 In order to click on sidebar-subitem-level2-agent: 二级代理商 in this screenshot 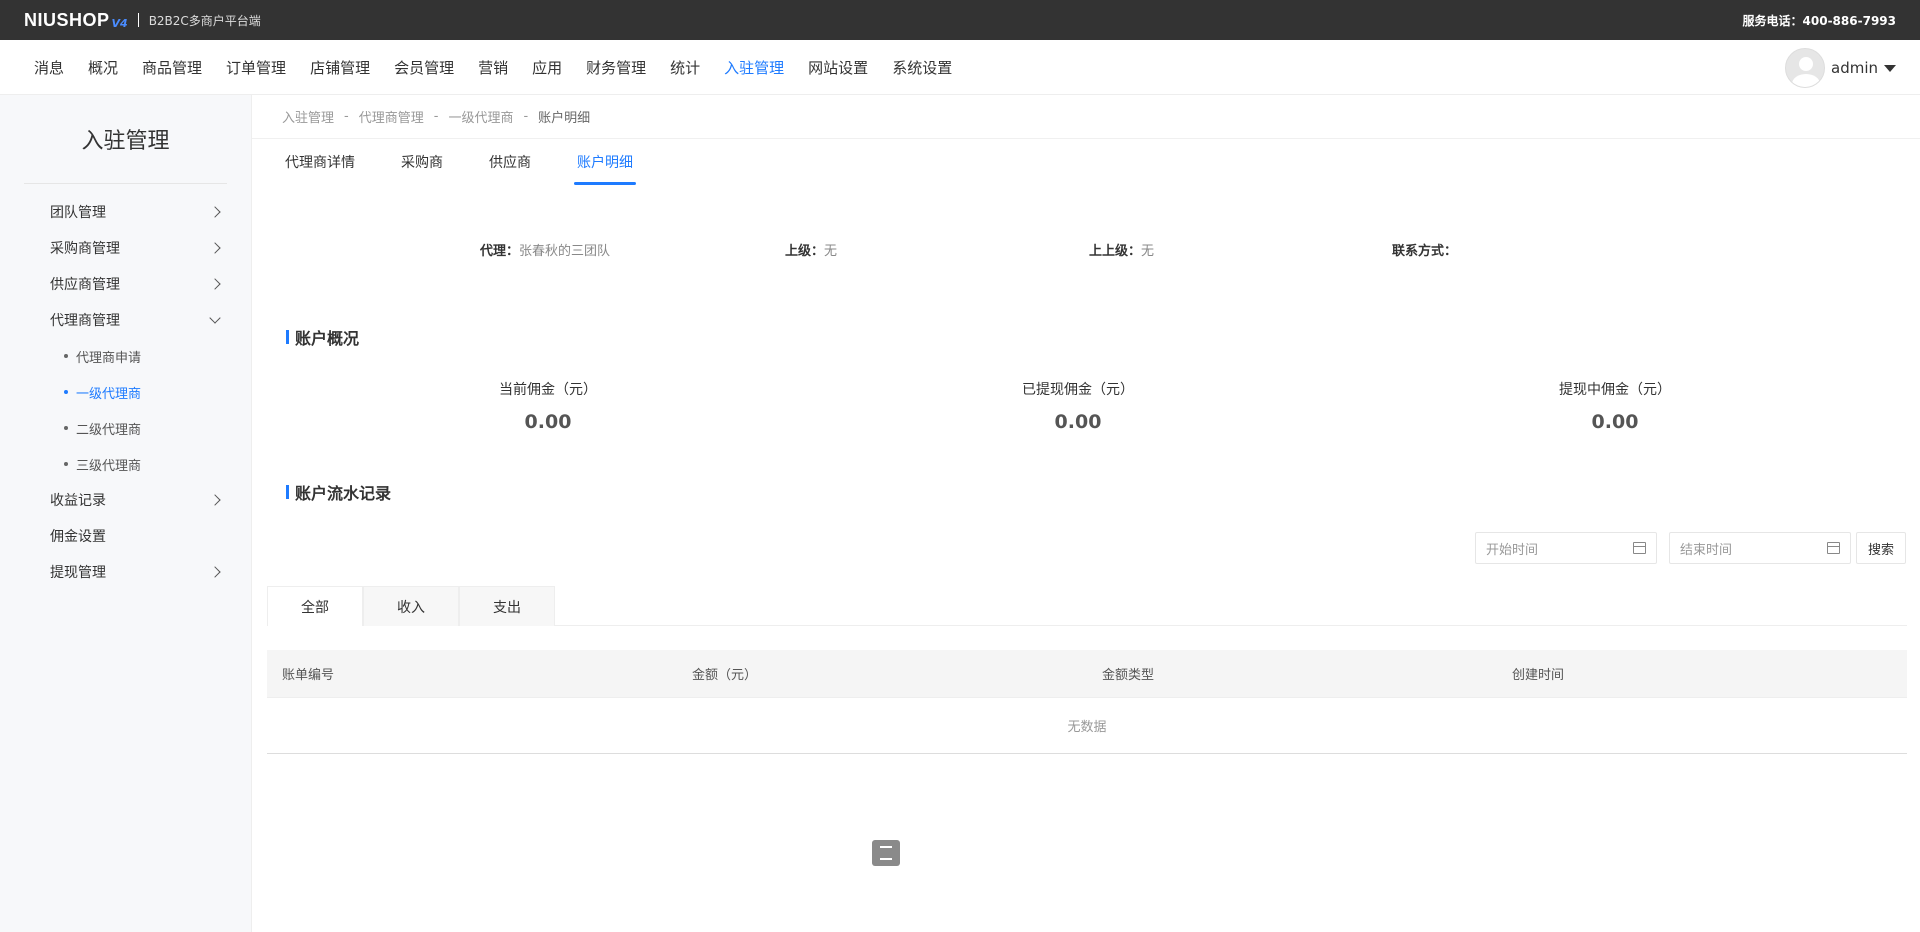, I will do `click(125, 428)`.